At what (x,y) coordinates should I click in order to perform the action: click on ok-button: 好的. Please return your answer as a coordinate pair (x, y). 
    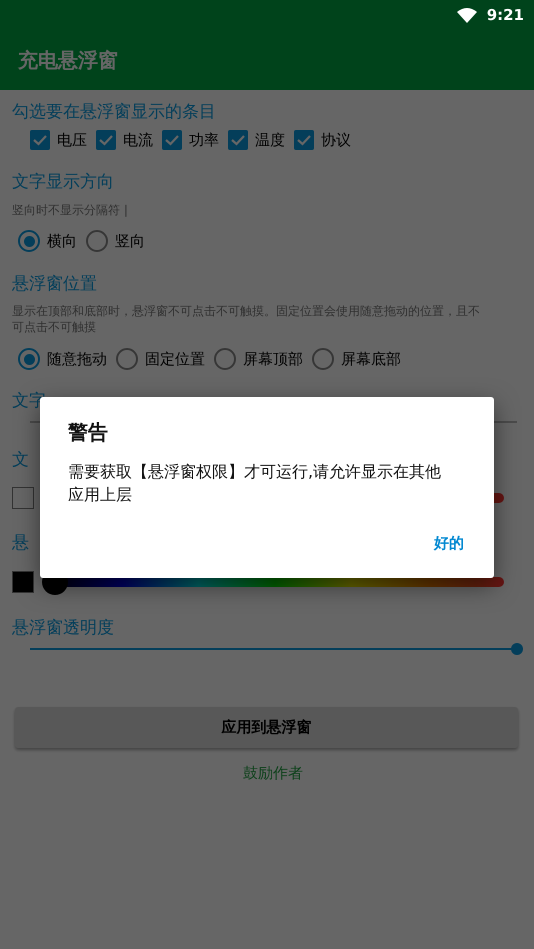
    Looking at the image, I should click on (449, 543).